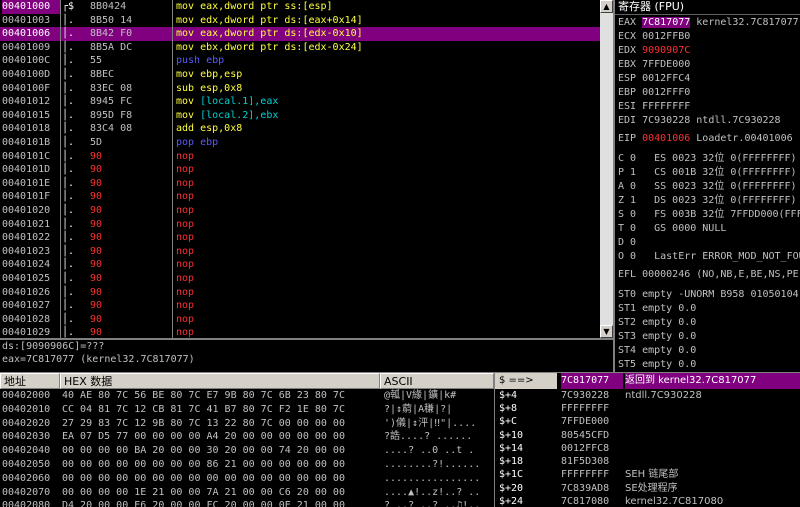  I want to click on disasm-row: 0040101B │. 5D pop ebp, so click(300, 143).